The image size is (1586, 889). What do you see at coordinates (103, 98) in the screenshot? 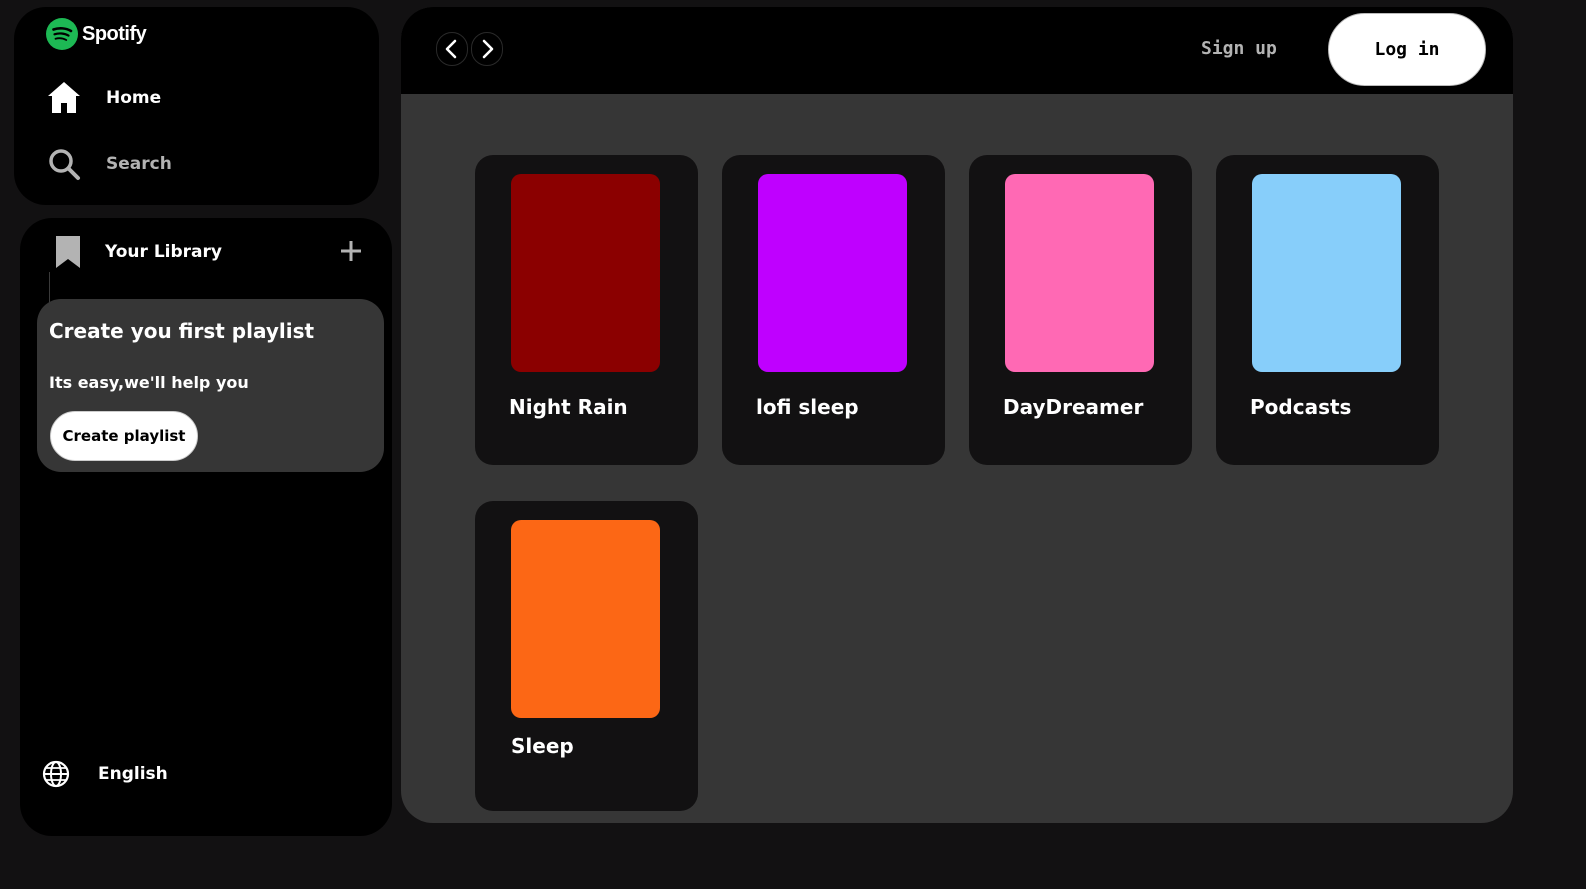
I see `nav-item-home: Home` at bounding box center [103, 98].